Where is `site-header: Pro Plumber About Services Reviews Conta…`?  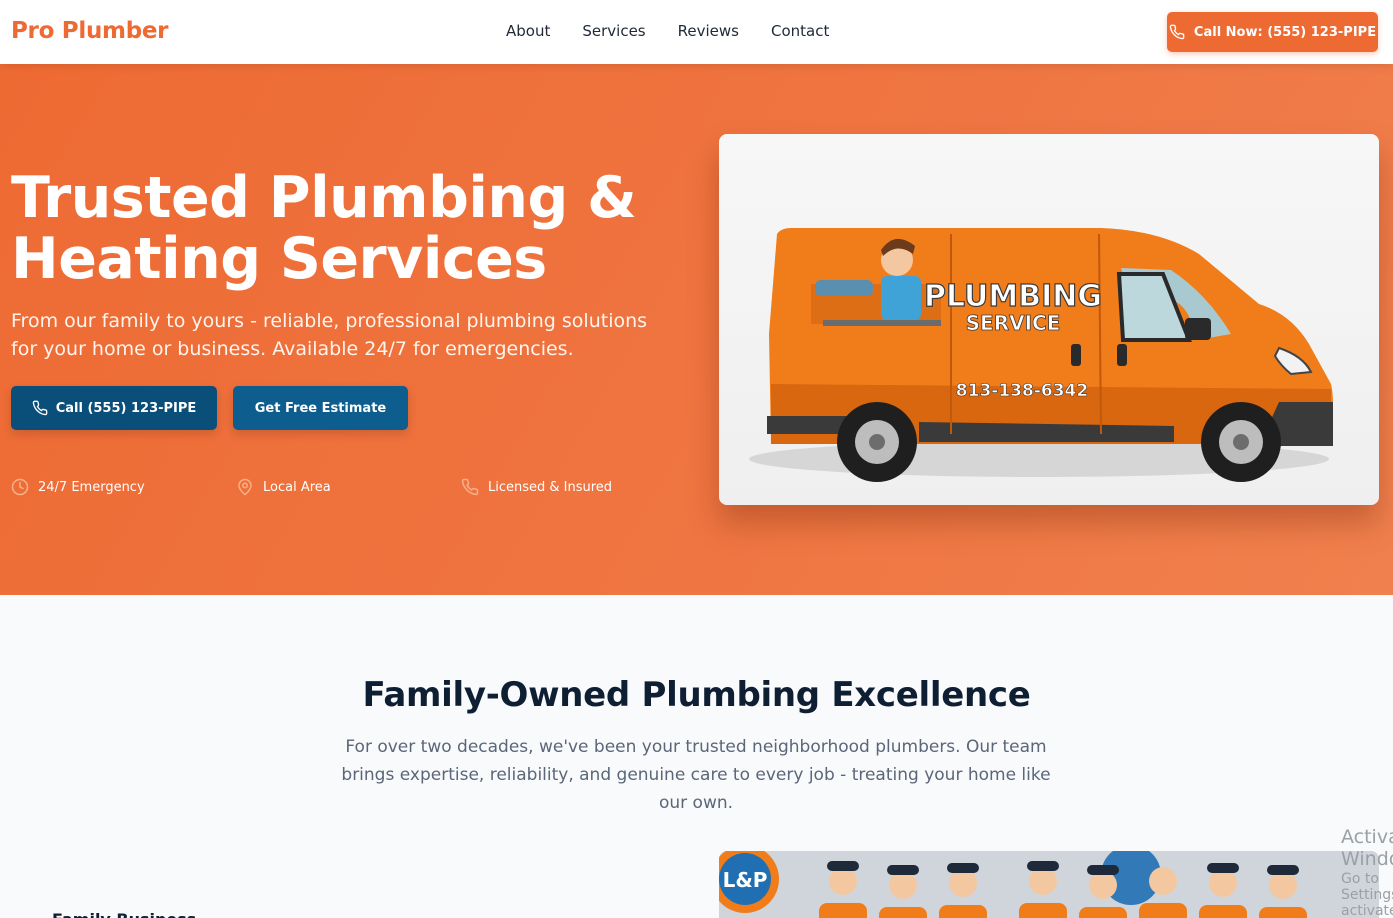 site-header: Pro Plumber About Services Reviews Conta… is located at coordinates (696, 32).